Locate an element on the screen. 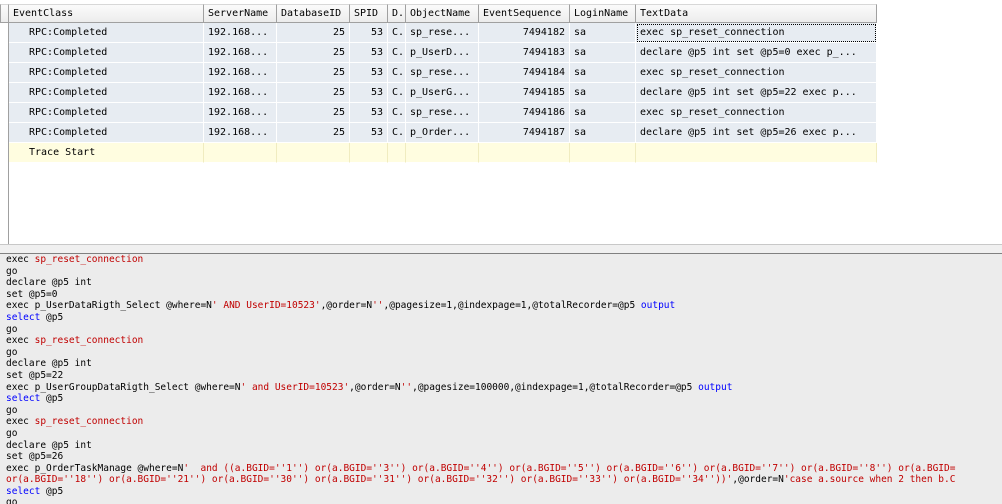 The width and height of the screenshot is (1002, 504). sql-string: 'case a.source when 2 then b.C is located at coordinates (869, 480).